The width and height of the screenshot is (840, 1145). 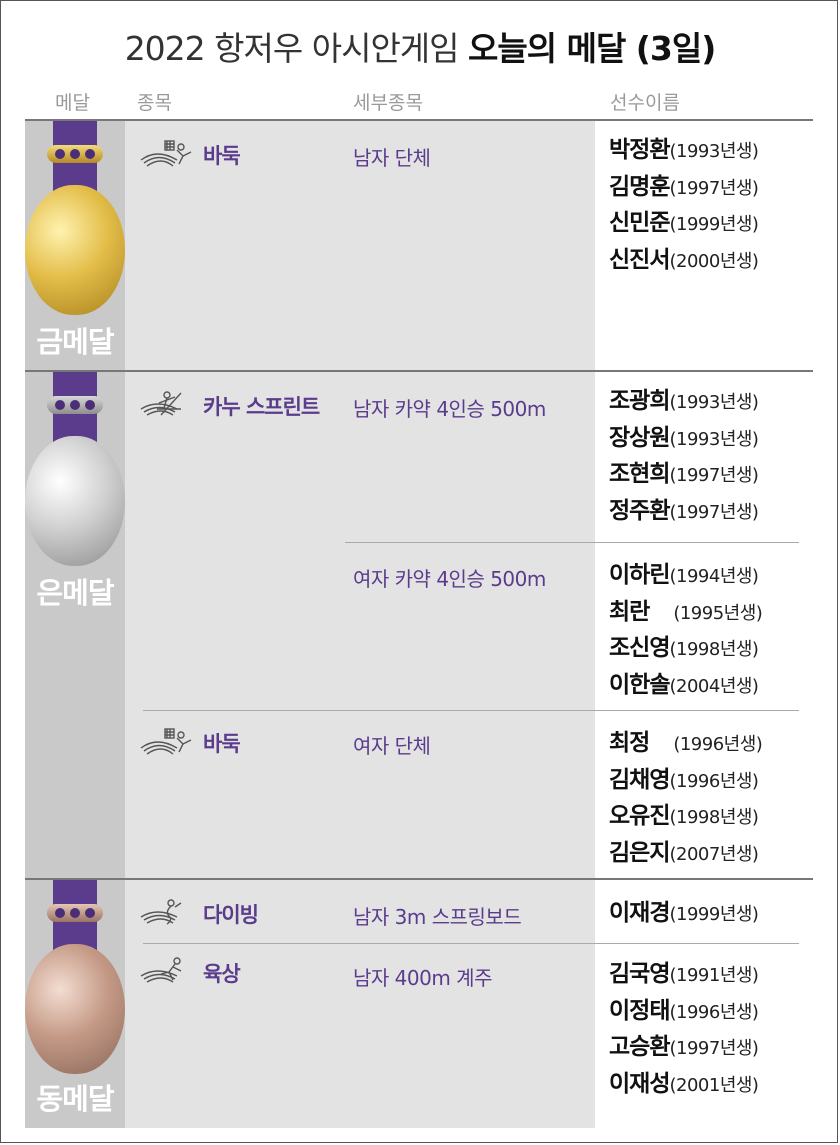 What do you see at coordinates (684, 975) in the screenshot?
I see `athlete-entry: 김국영 (1991년생)` at bounding box center [684, 975].